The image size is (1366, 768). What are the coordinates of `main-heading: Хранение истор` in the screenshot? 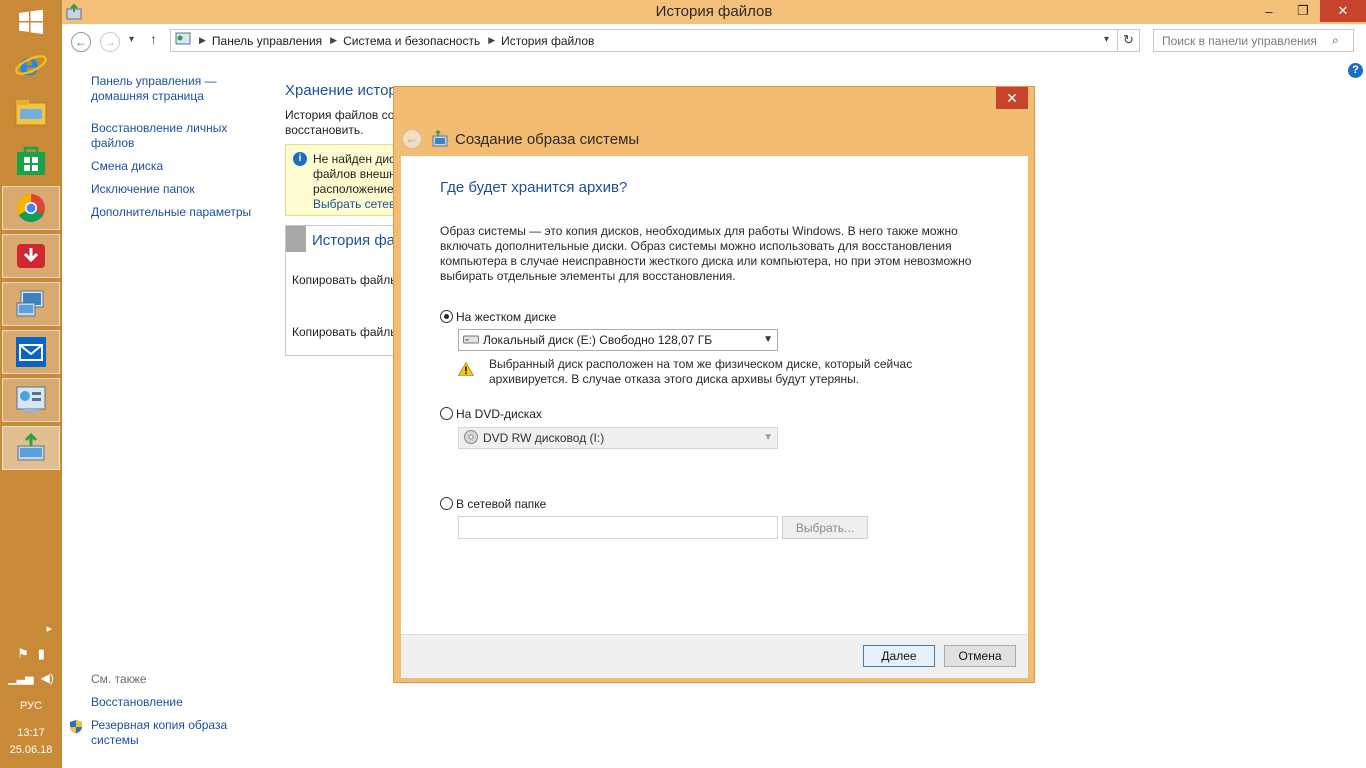 It's located at (341, 90).